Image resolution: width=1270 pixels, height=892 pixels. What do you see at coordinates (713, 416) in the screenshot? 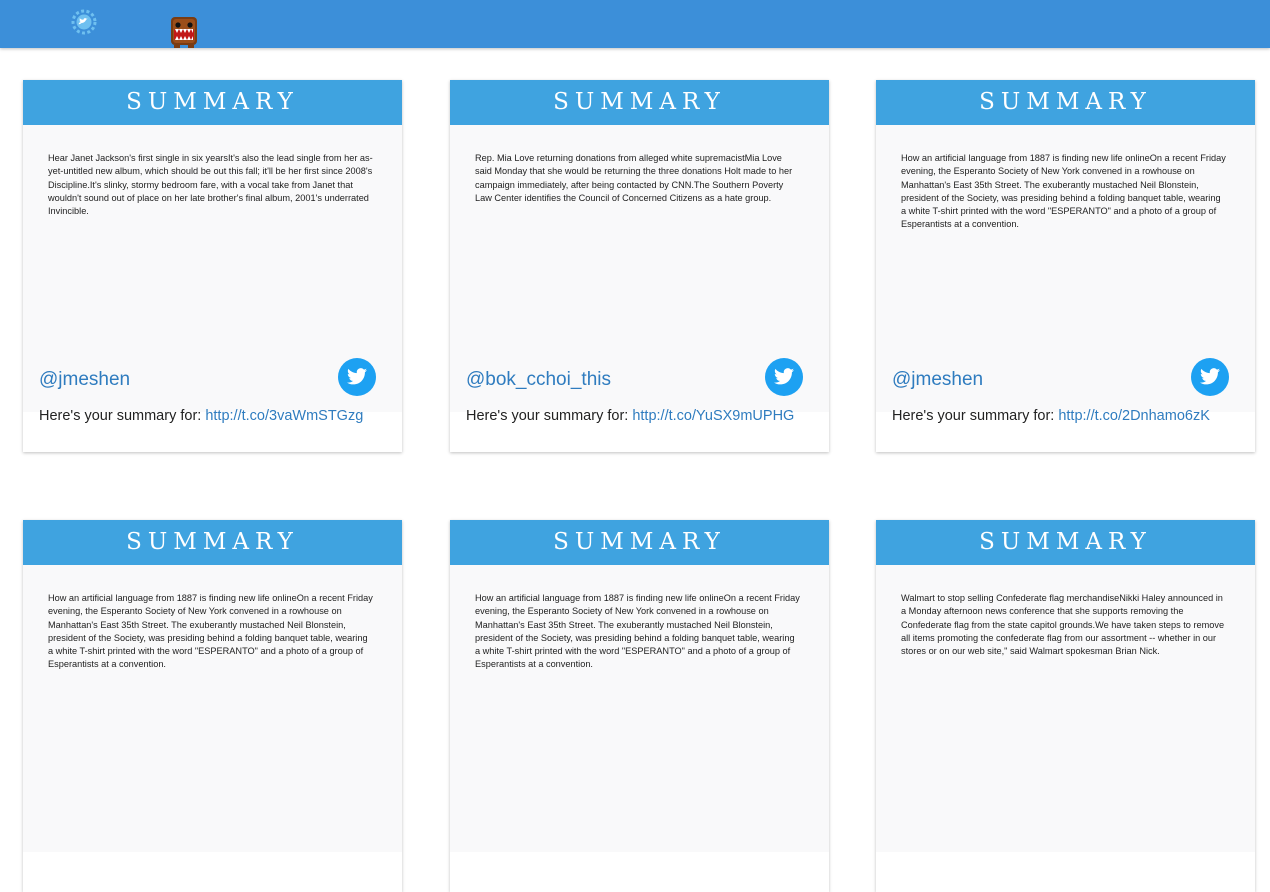
I see `summary-link: http://t.co/YuSX9mUPHG` at bounding box center [713, 416].